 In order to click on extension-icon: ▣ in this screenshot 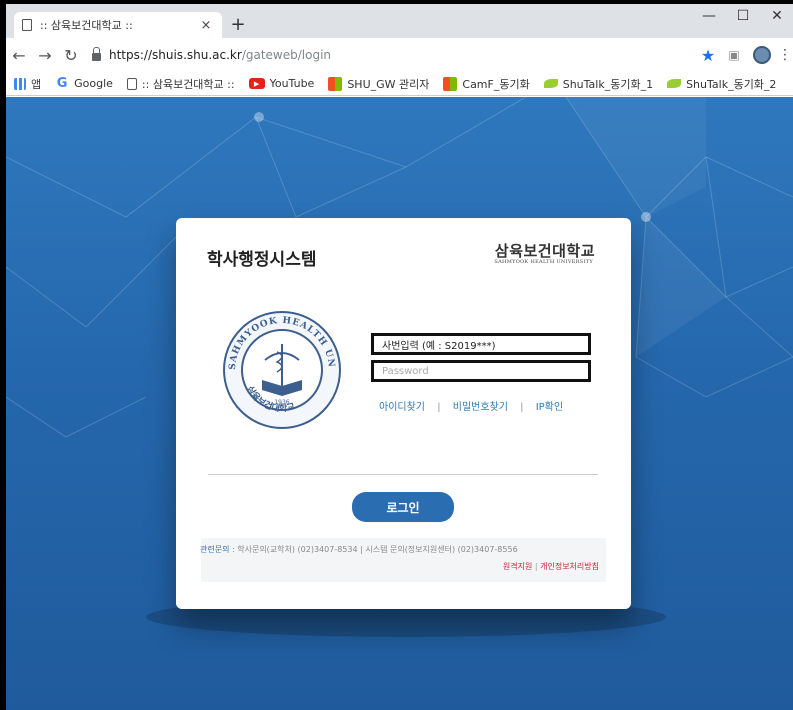, I will do `click(734, 55)`.